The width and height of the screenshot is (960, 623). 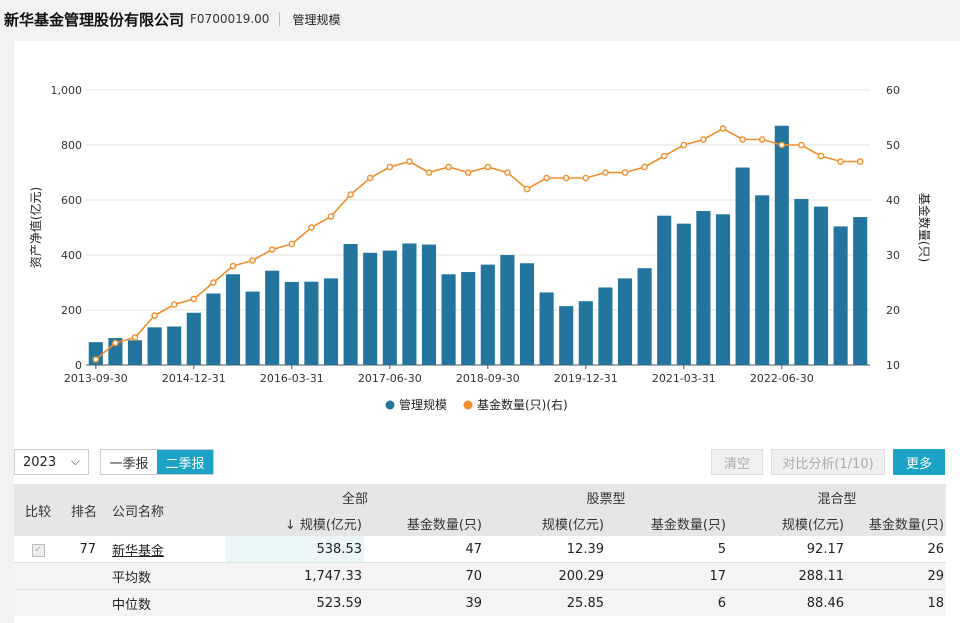 What do you see at coordinates (893, 255) in the screenshot?
I see `y-right-tick-label: 30` at bounding box center [893, 255].